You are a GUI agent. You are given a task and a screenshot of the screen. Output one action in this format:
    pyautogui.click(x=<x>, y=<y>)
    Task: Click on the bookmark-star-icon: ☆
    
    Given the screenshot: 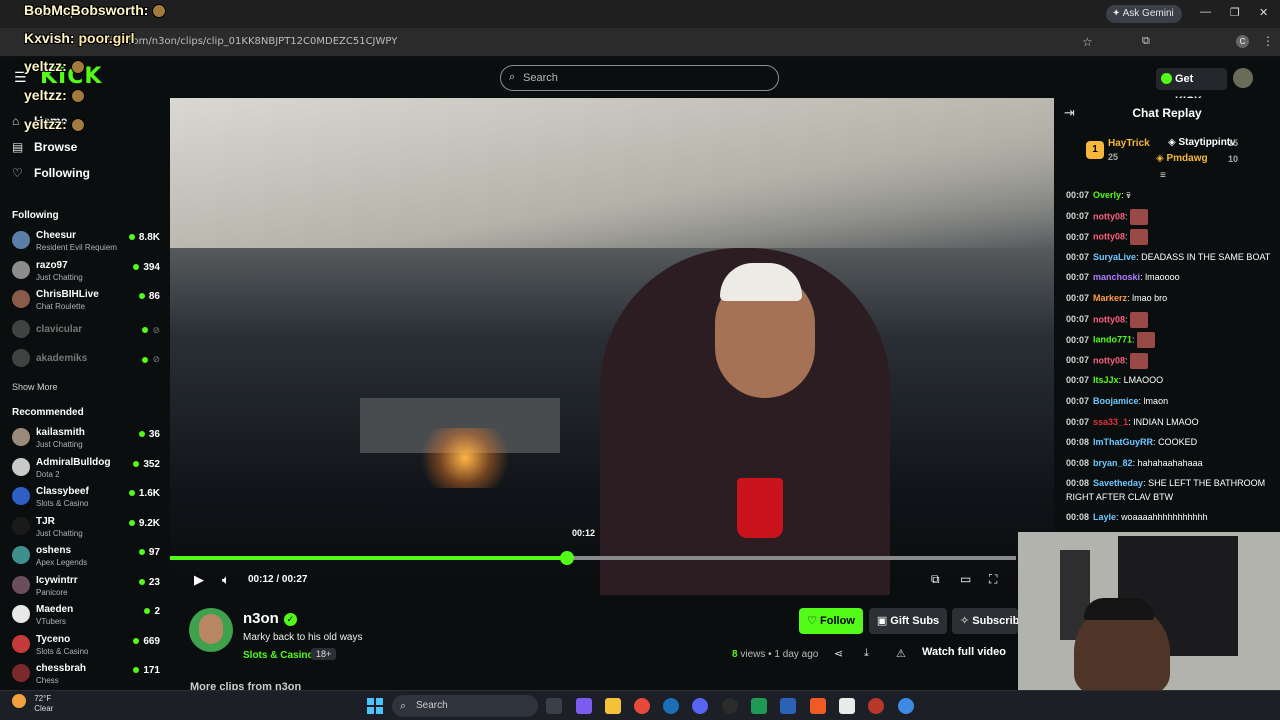 What is the action you would take?
    pyautogui.click(x=1087, y=42)
    